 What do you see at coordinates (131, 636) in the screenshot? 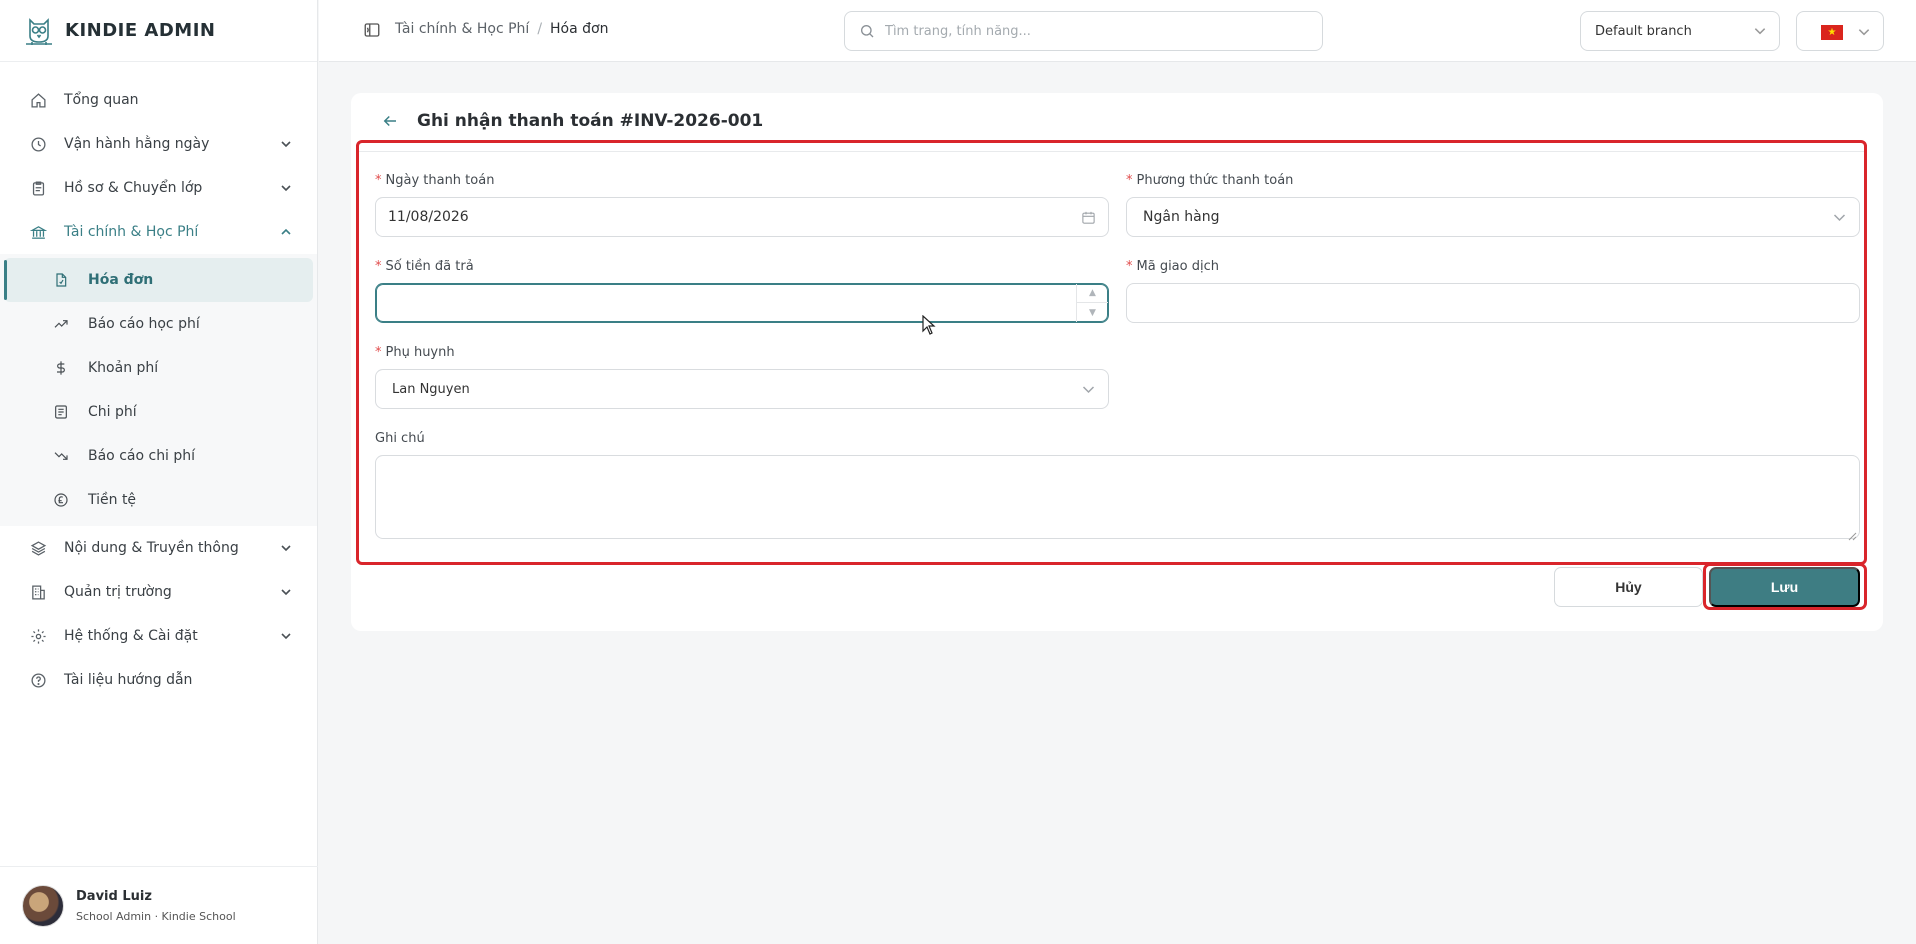
I see `sidebar-item-label: Hệ thống & Cài đặt` at bounding box center [131, 636].